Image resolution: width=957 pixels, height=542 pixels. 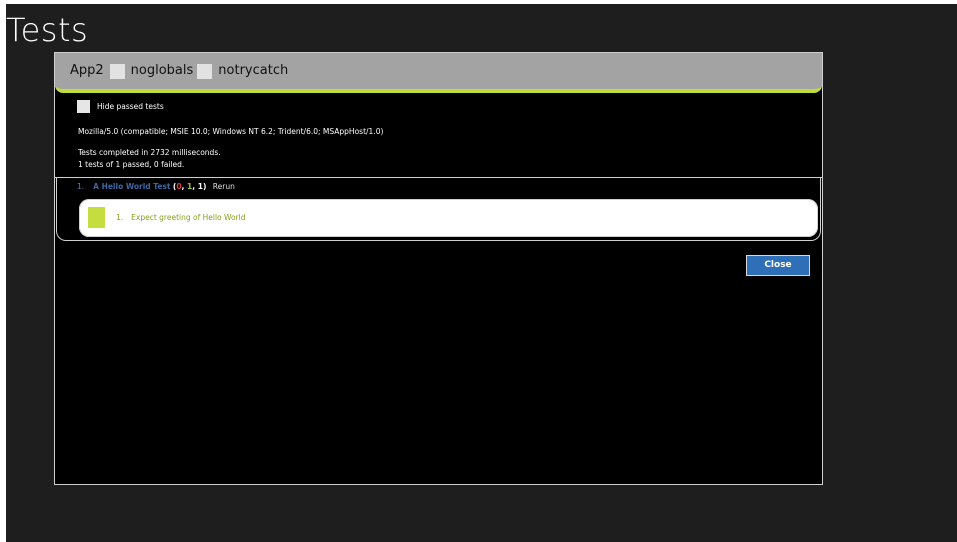 What do you see at coordinates (448, 218) in the screenshot?
I see `assertion-list: 1. Expect greeting of Hello World` at bounding box center [448, 218].